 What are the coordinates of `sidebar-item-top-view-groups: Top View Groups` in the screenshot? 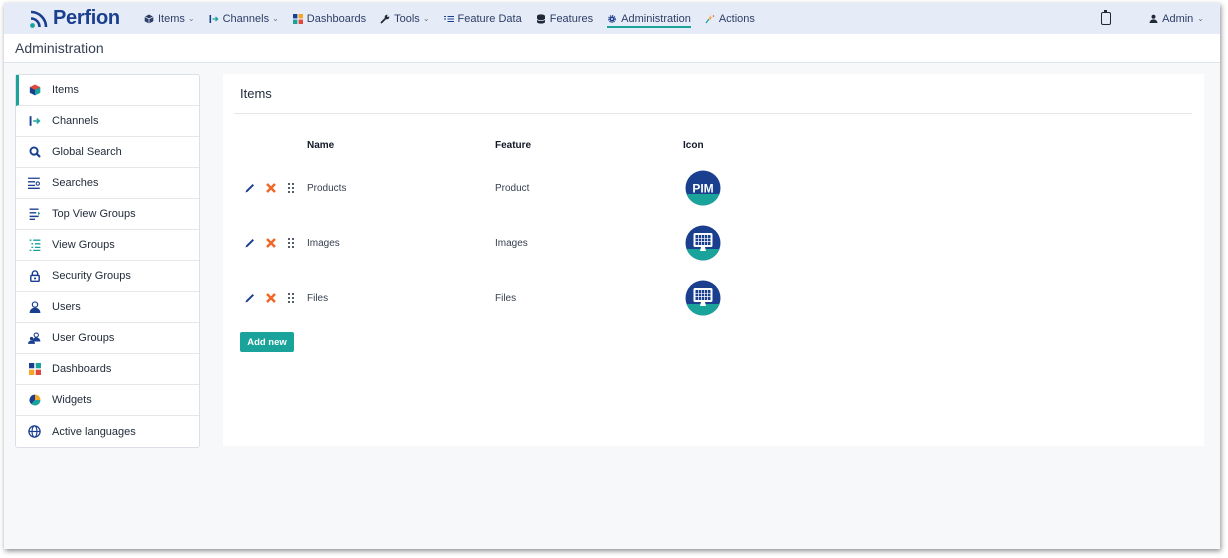 It's located at (107, 214).